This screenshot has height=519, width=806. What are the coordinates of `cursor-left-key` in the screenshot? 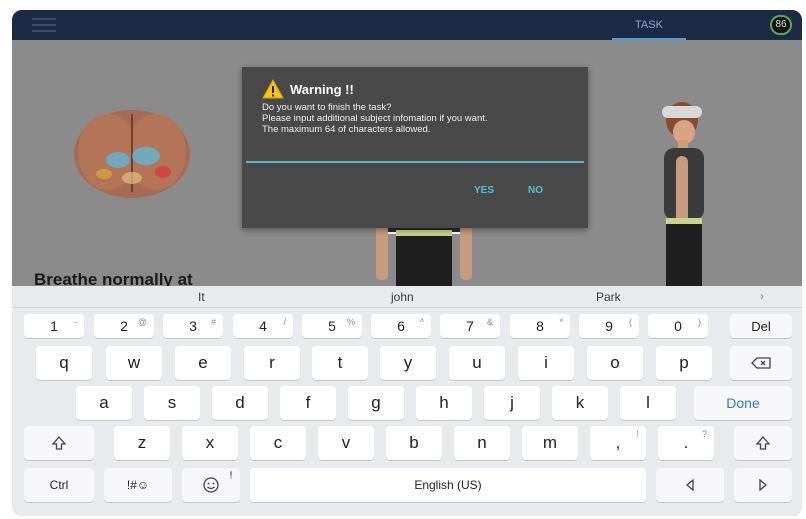 It's located at (690, 485).